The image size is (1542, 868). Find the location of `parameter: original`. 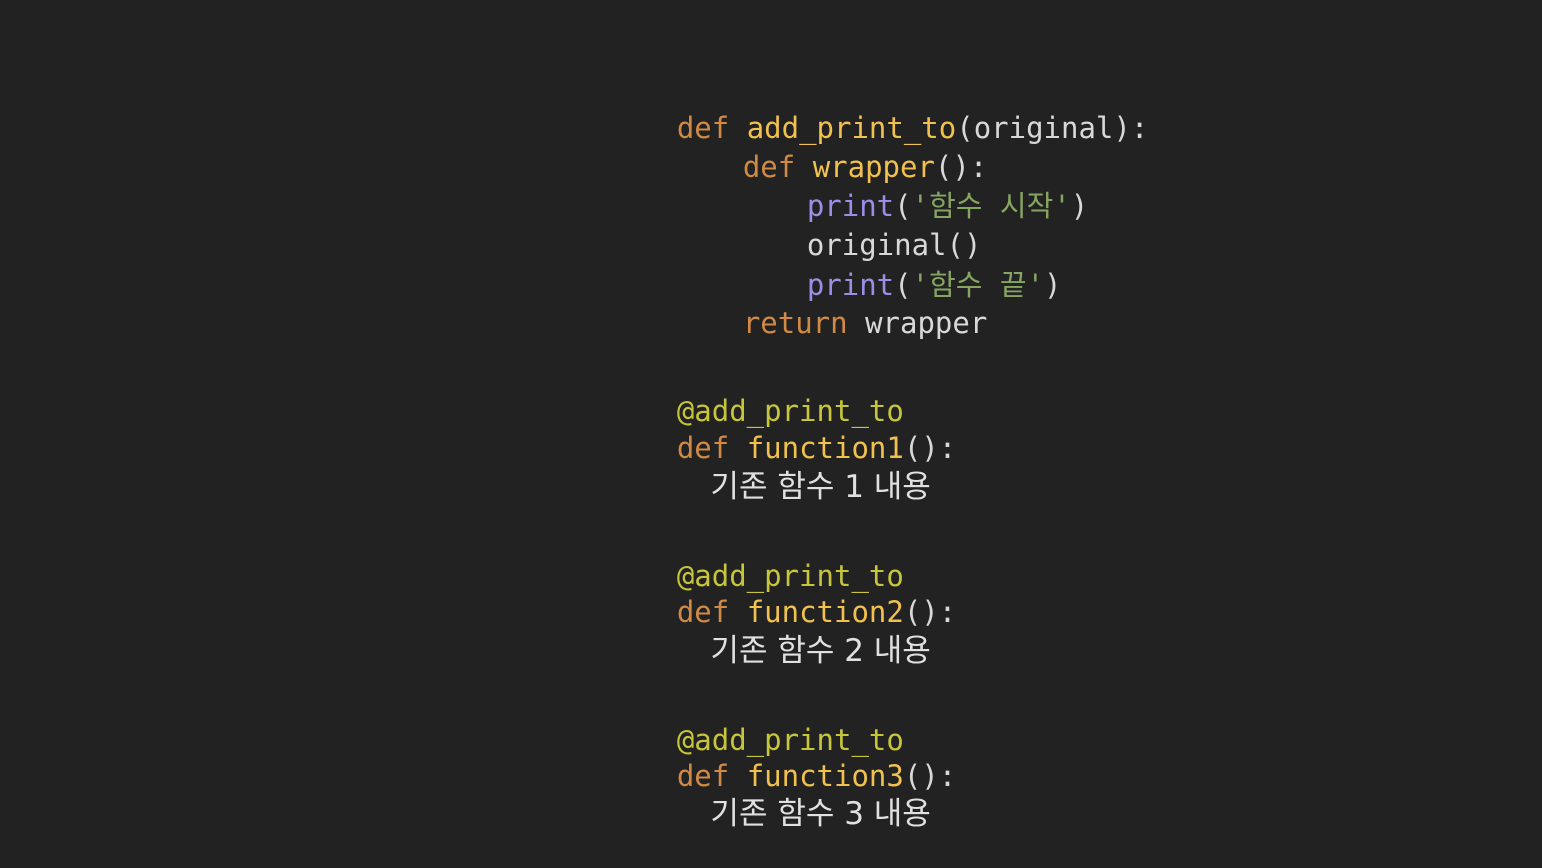

parameter: original is located at coordinates (1043, 128).